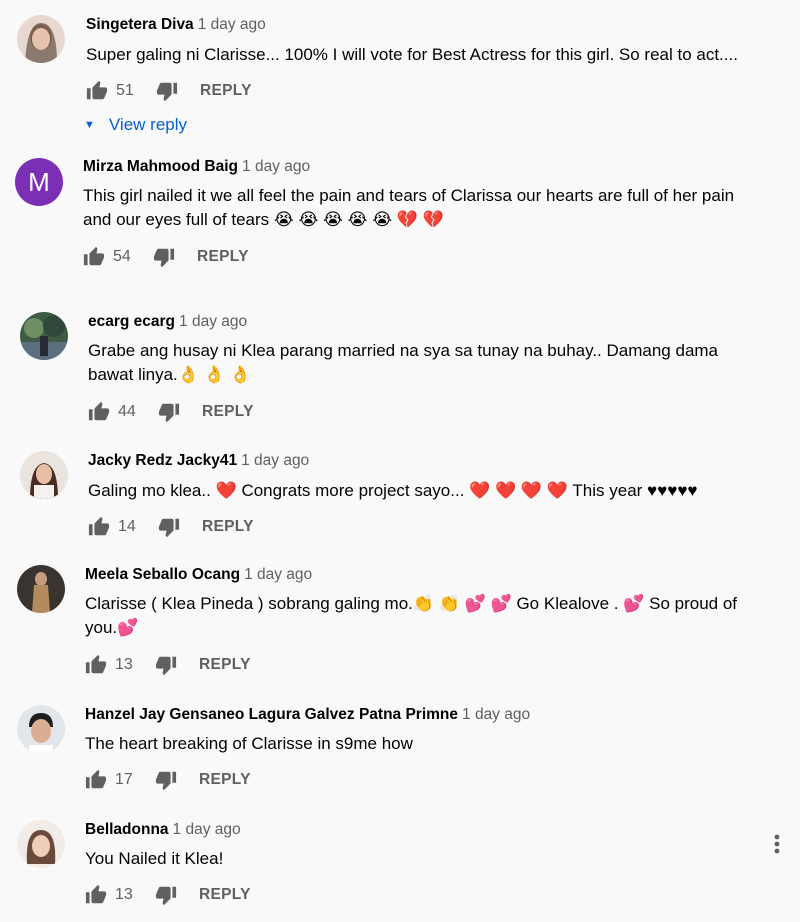  I want to click on comment-author: Jacky Redz Jacky41, so click(162, 460).